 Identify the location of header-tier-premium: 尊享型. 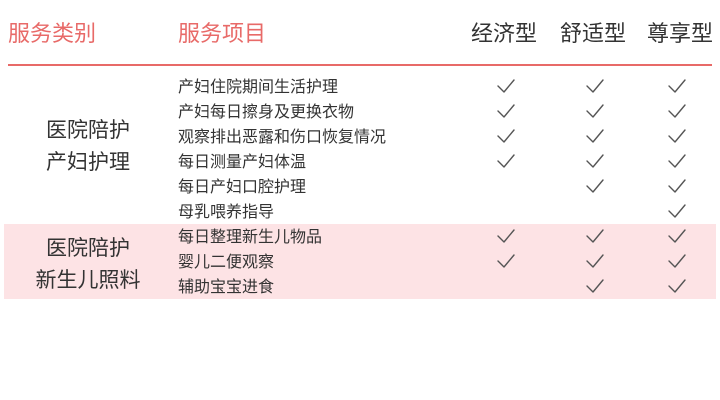
(679, 34).